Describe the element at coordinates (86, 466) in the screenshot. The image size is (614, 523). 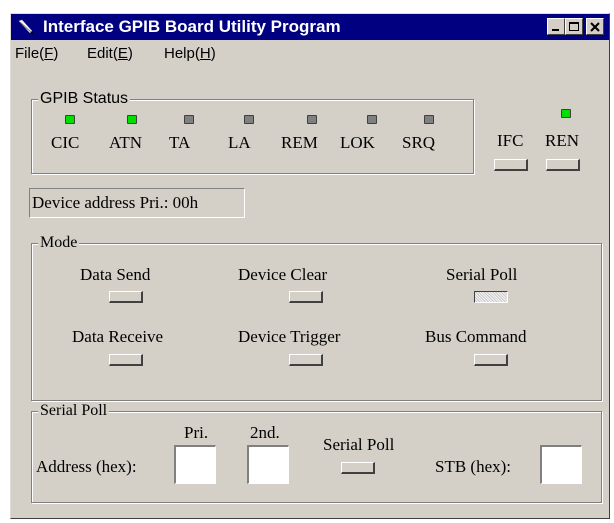
I see `address-hex-label: Address (hex):` at that location.